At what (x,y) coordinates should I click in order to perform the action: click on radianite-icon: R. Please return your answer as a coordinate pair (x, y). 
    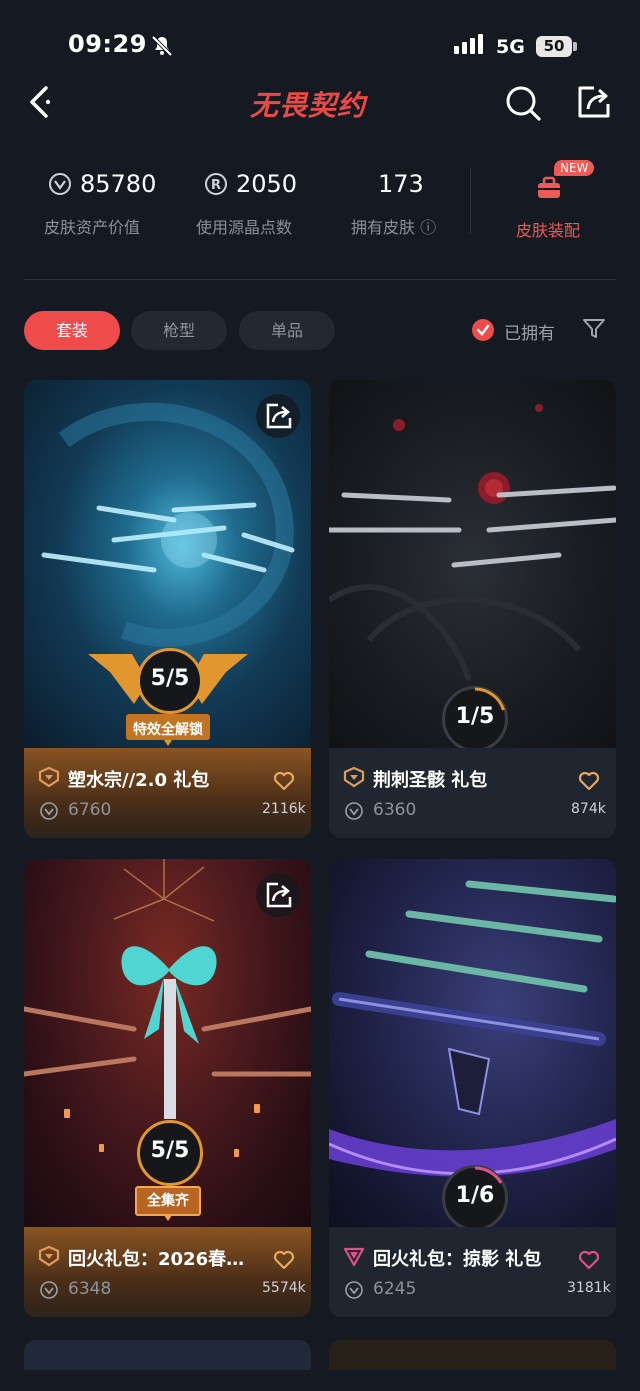
    Looking at the image, I should click on (216, 184).